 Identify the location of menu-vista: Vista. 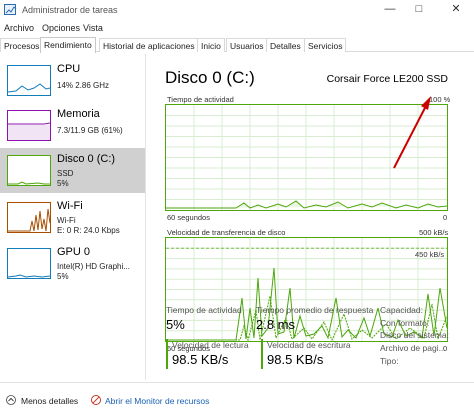
(93, 28).